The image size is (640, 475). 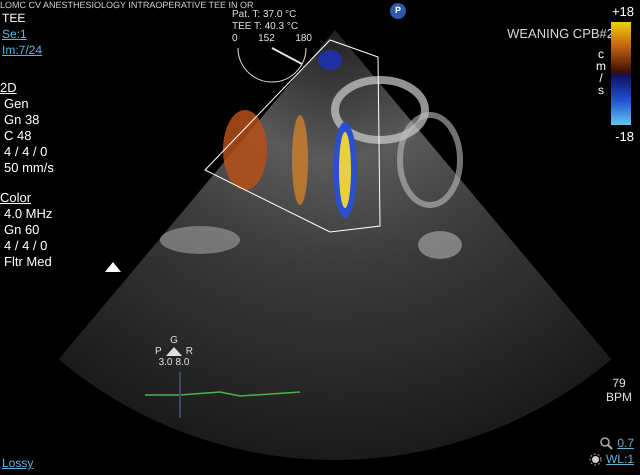 I want to click on depth-marker-icon, so click(x=113, y=267).